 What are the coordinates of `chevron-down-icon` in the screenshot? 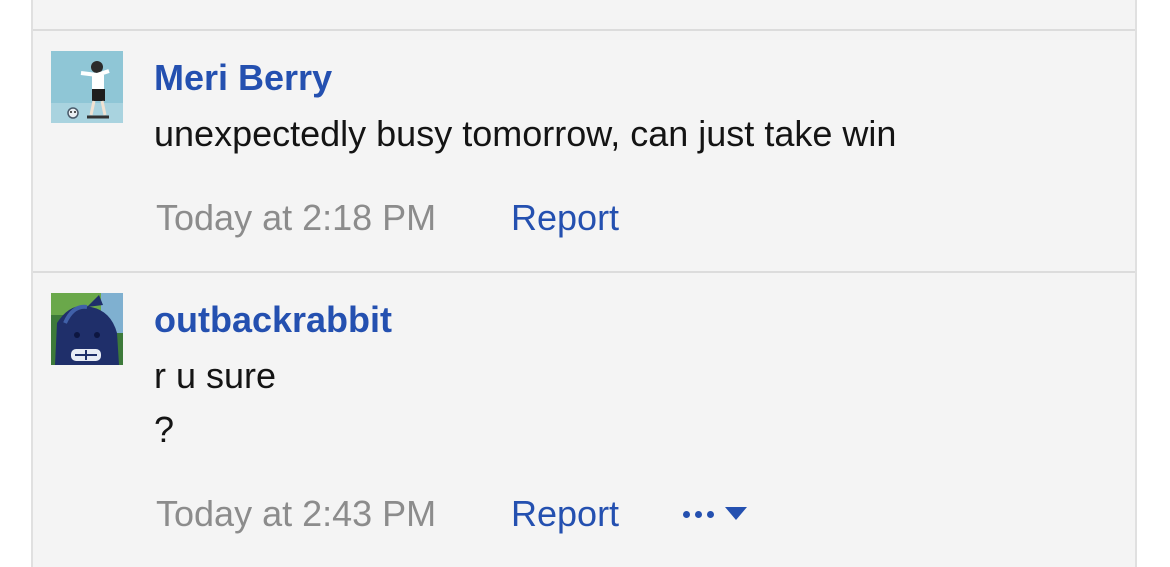 It's located at (736, 513).